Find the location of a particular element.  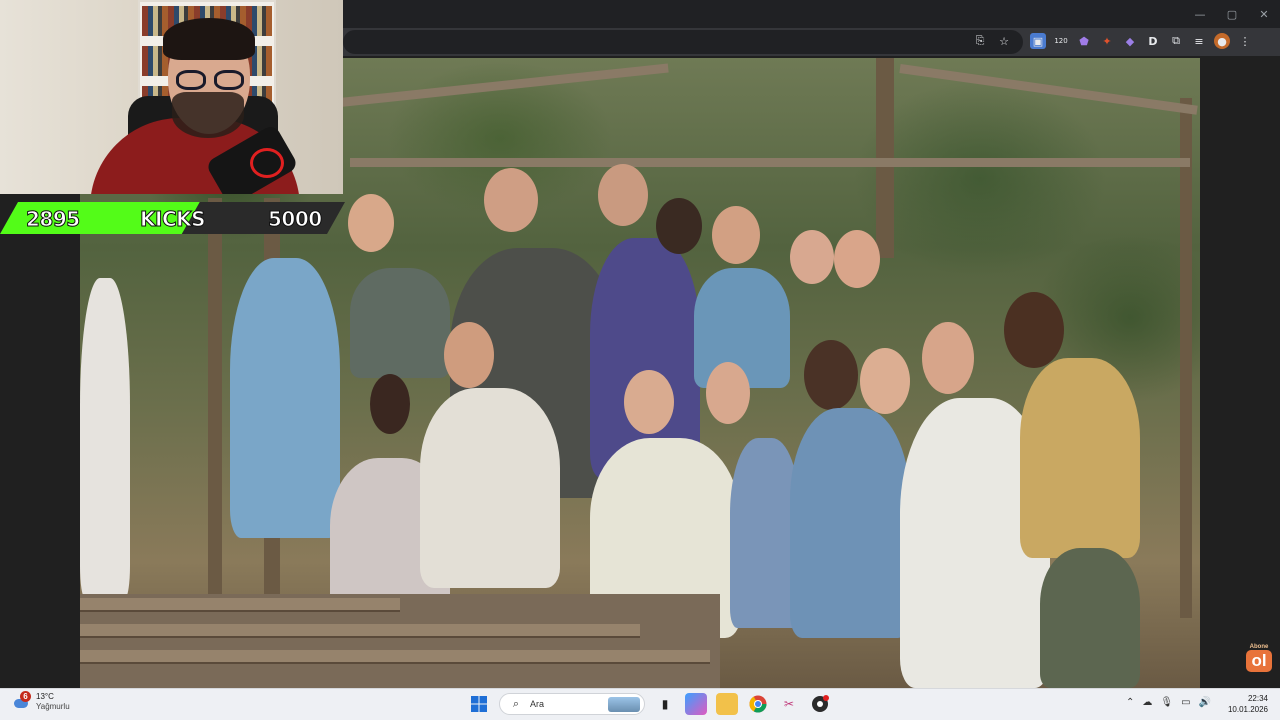

microphone-icon: 🎙 is located at coordinates (1166, 702).